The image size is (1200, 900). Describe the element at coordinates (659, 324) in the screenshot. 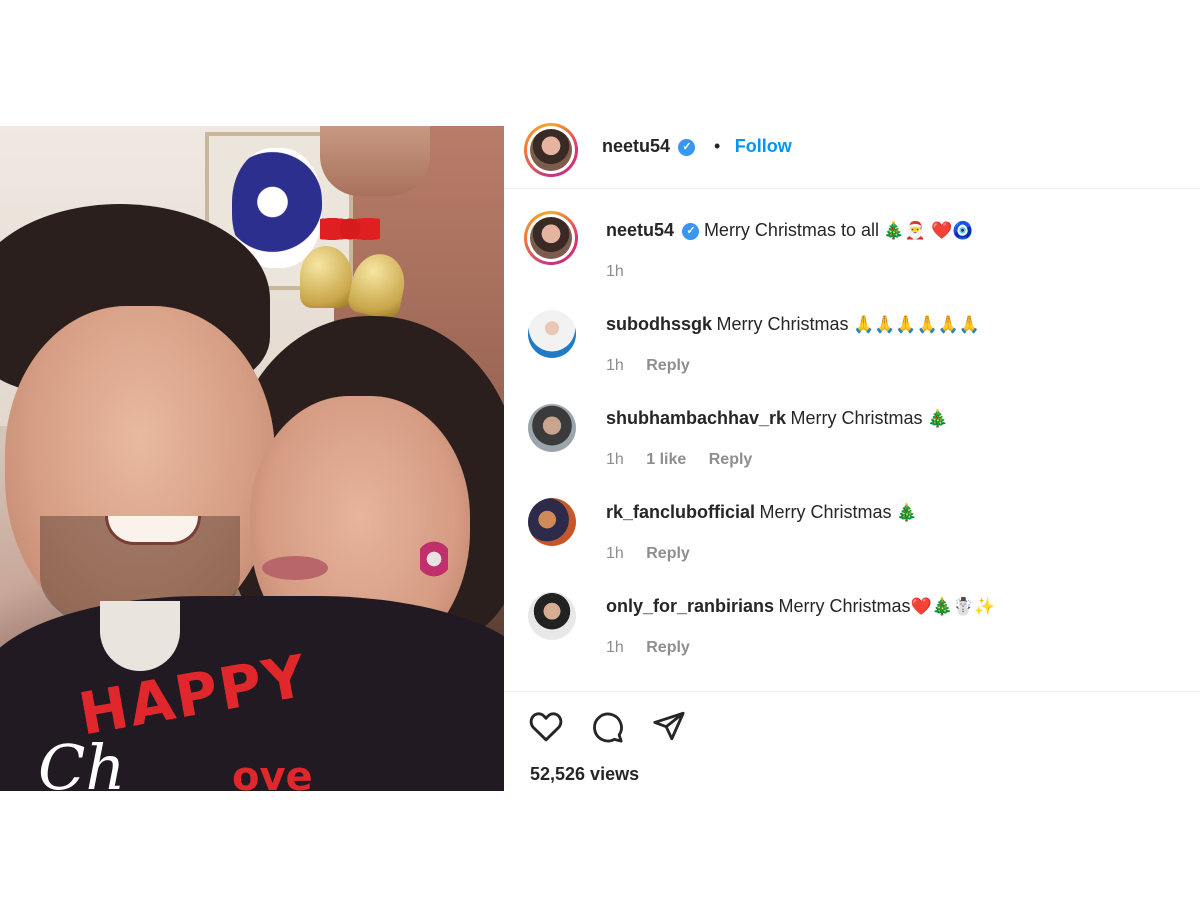

I see `comment-username: subodhssgk` at that location.